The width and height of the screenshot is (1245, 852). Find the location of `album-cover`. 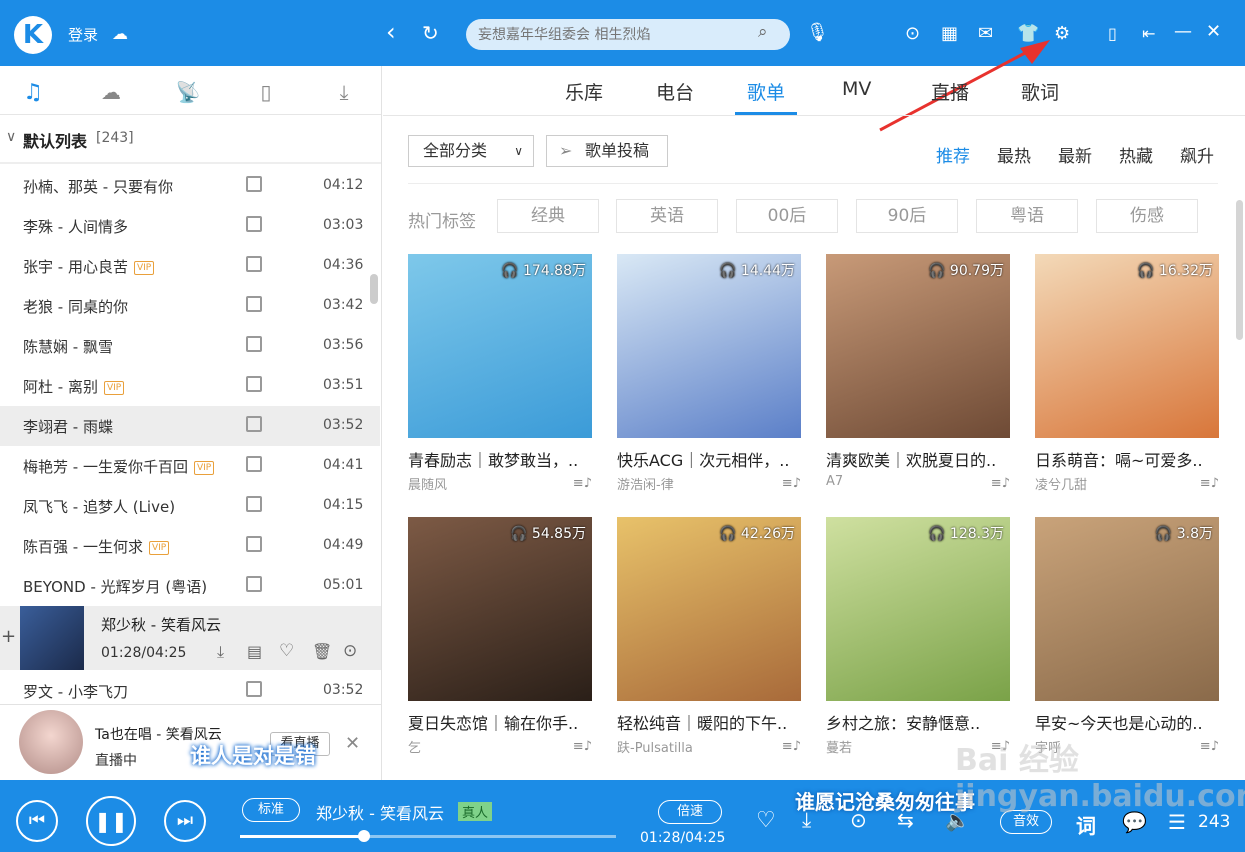

album-cover is located at coordinates (52, 638).